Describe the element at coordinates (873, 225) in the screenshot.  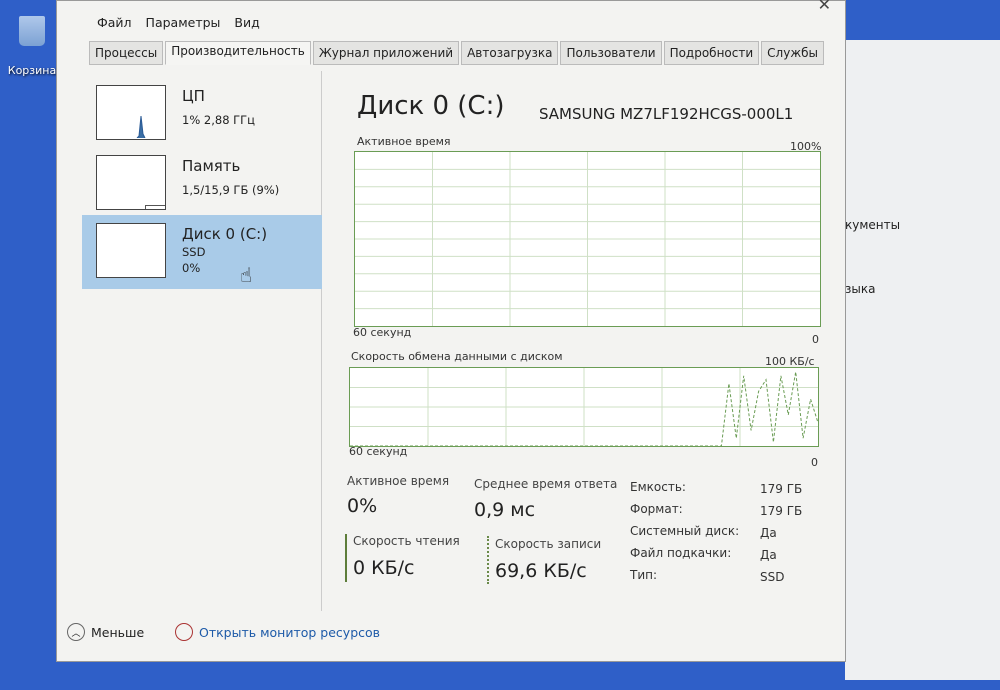
I see `bg-text: кументы` at that location.